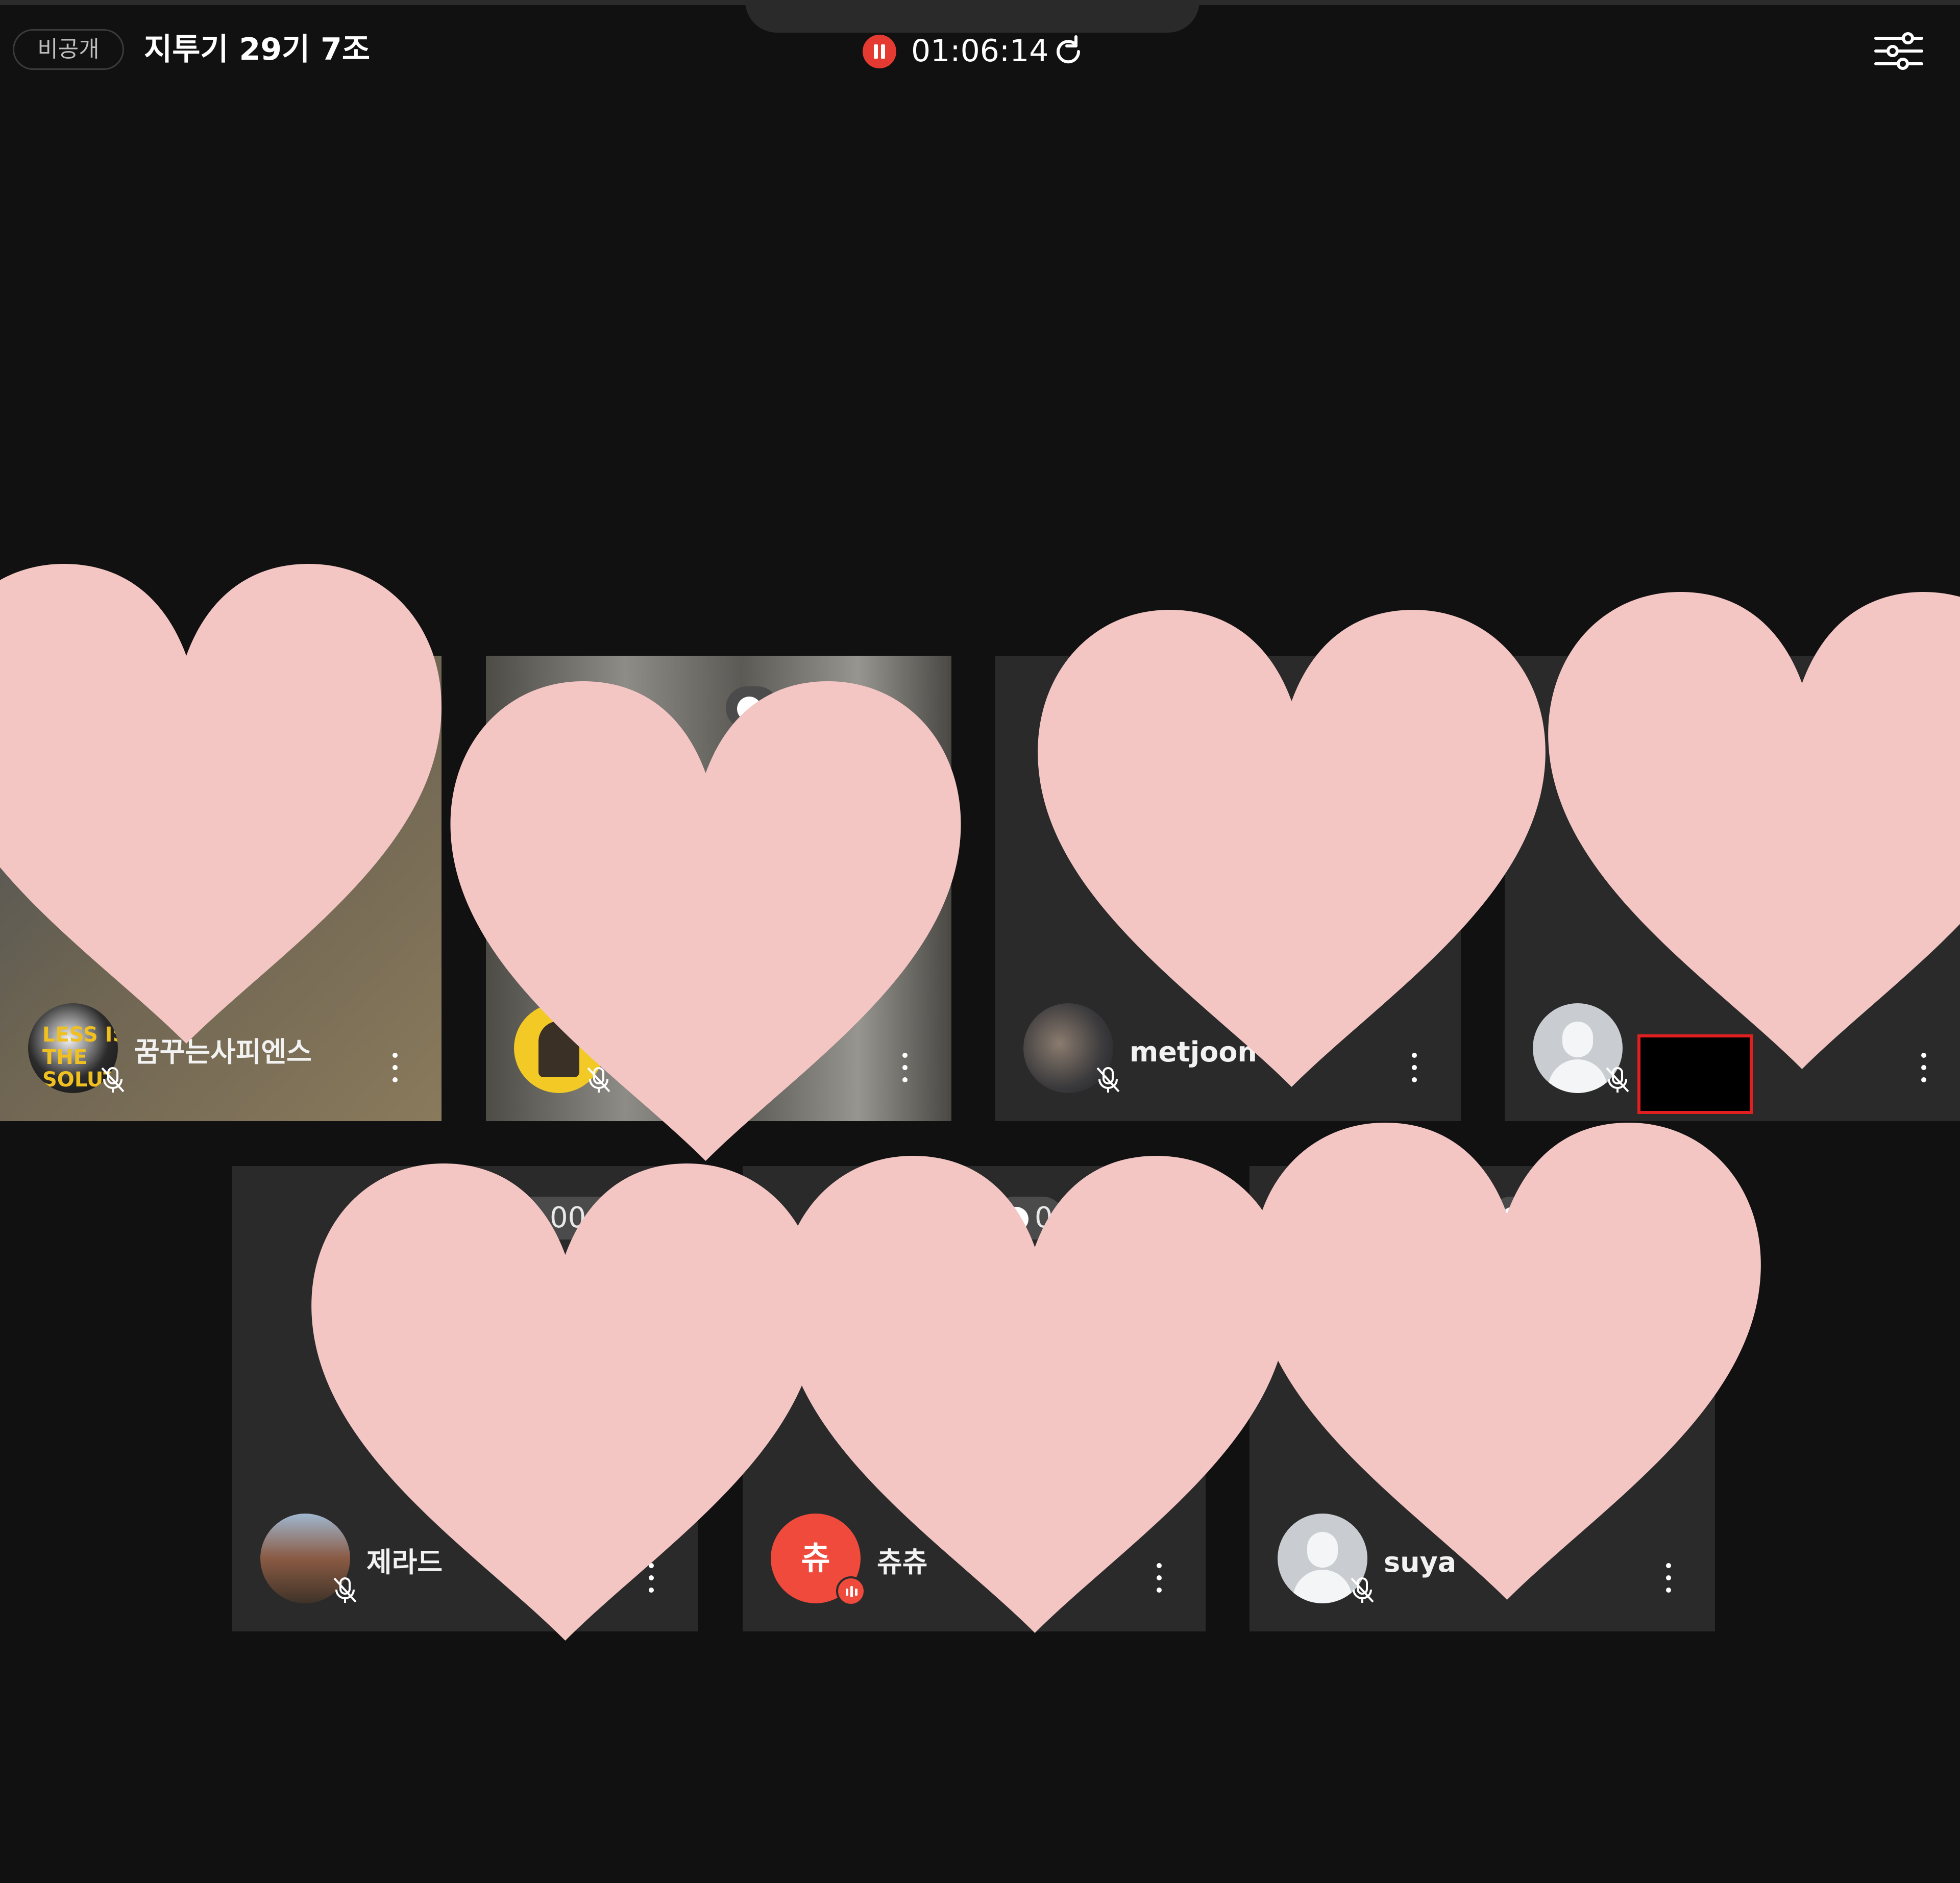 This screenshot has height=1883, width=1960. Describe the element at coordinates (395, 1068) in the screenshot. I see `more-vertical-icon` at that location.